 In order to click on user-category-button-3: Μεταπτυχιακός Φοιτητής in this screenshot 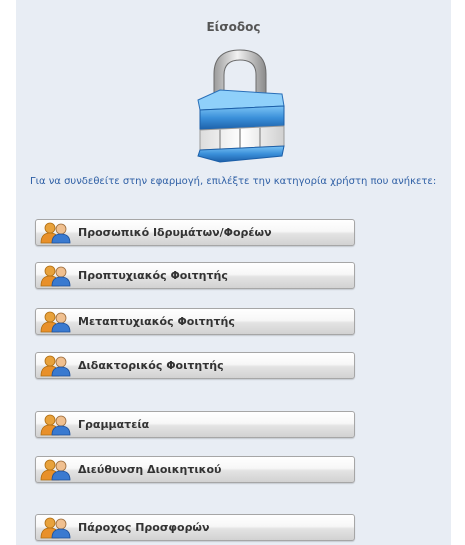, I will do `click(195, 321)`.